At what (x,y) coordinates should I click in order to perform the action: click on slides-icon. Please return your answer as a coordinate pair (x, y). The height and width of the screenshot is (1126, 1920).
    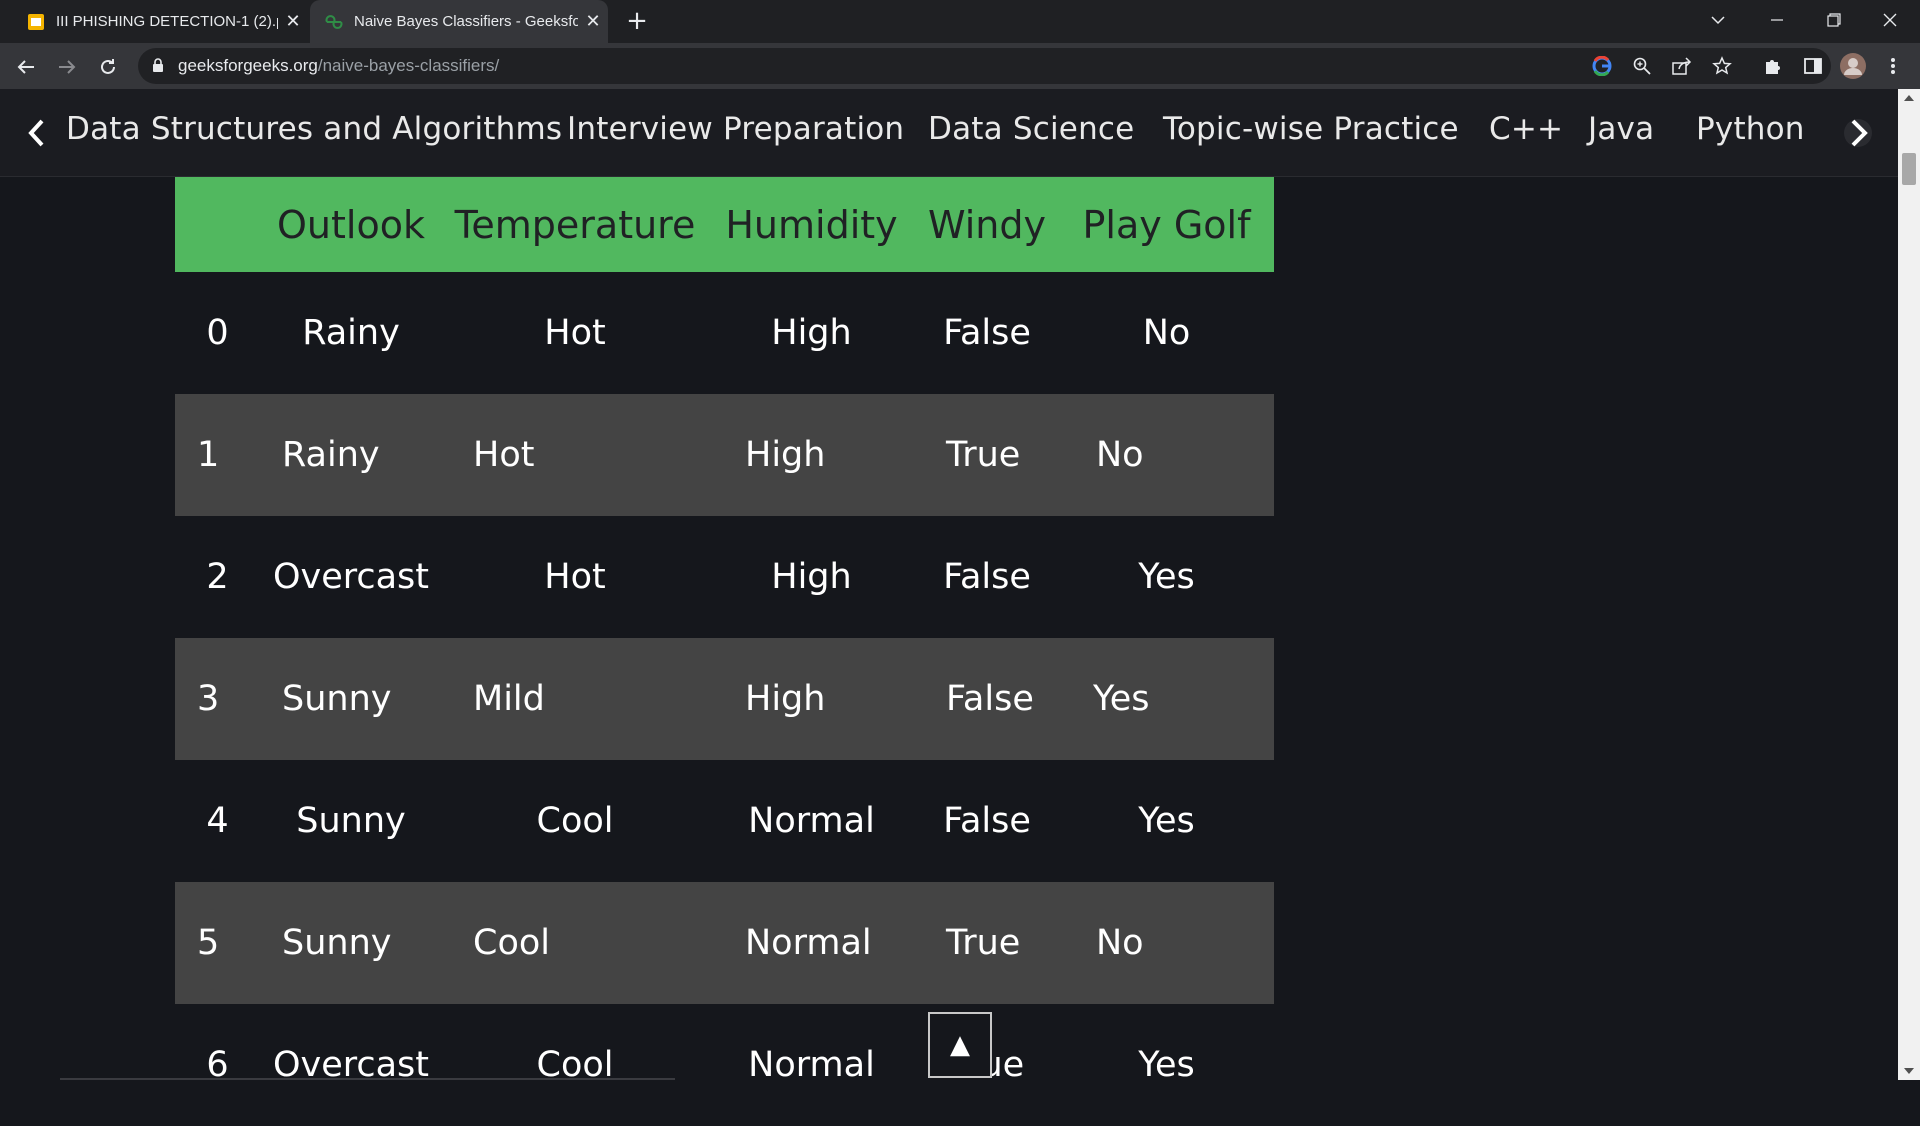
    Looking at the image, I should click on (36, 21).